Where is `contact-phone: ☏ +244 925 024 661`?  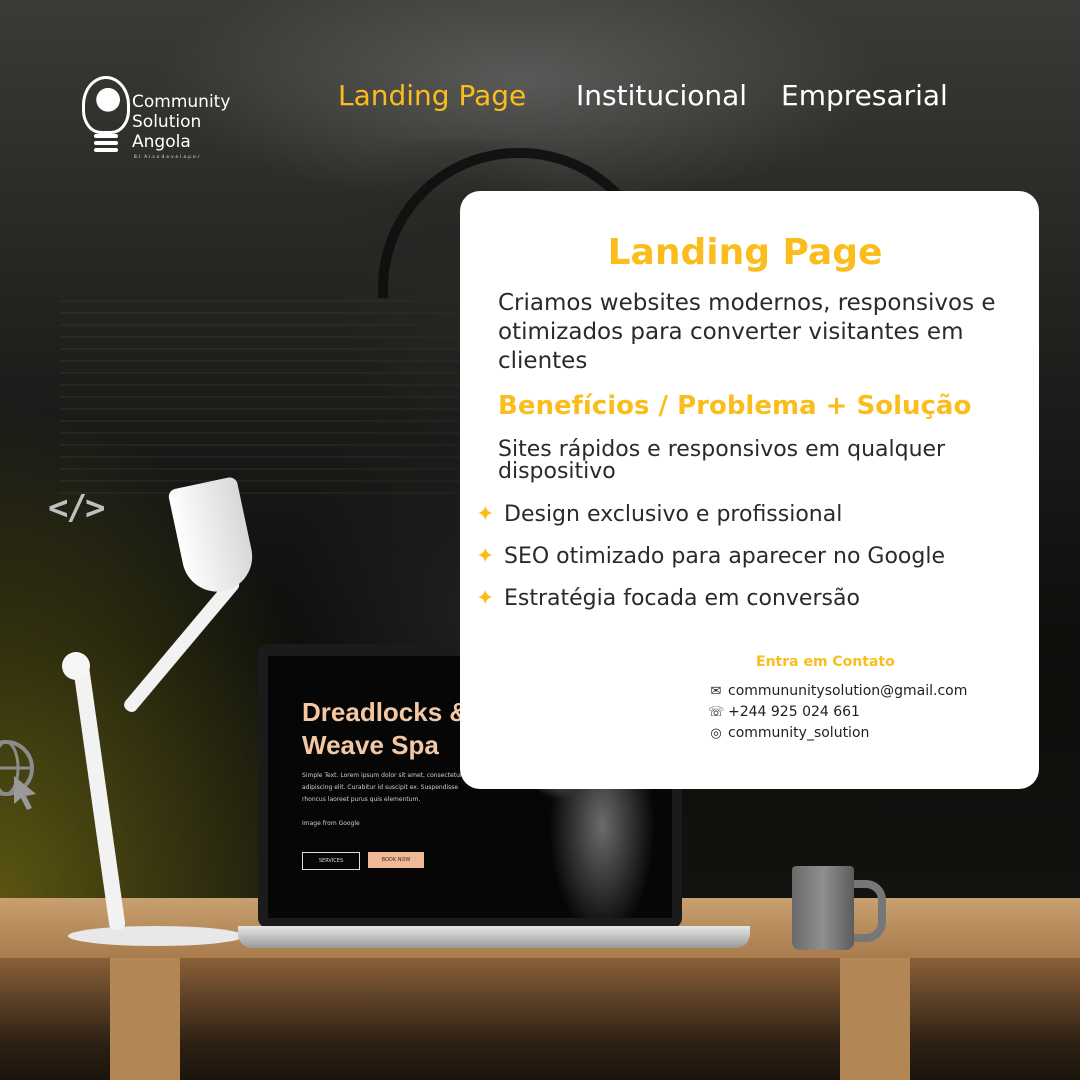
contact-phone: ☏ +244 925 024 661 is located at coordinates (784, 712).